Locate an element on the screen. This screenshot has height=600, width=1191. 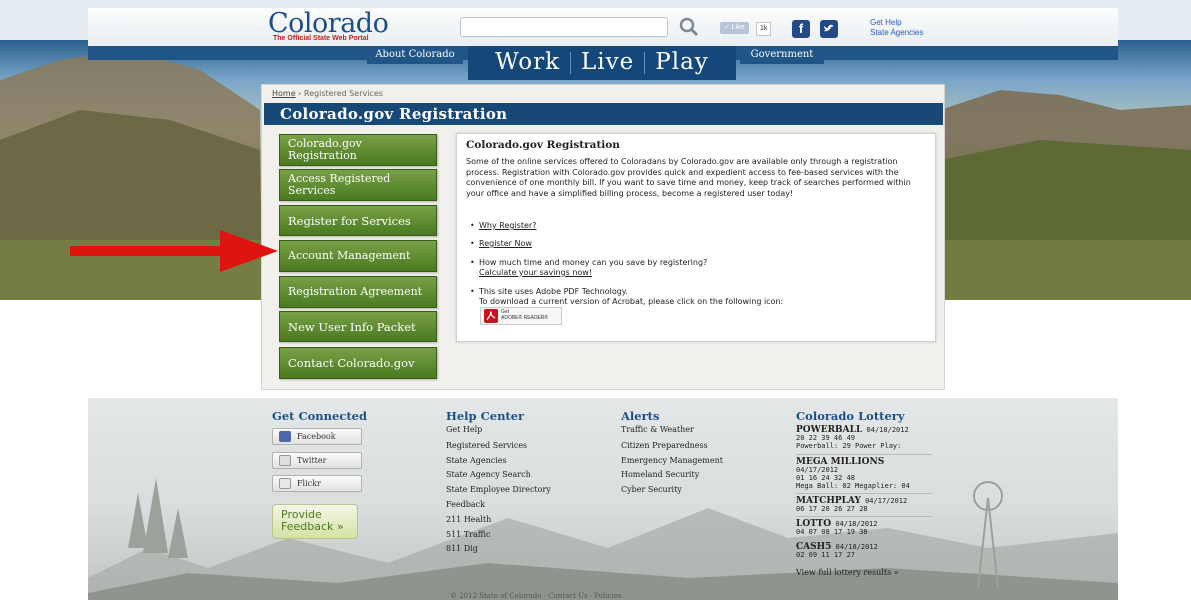
help-link-get-help: Get Help is located at coordinates (464, 429).